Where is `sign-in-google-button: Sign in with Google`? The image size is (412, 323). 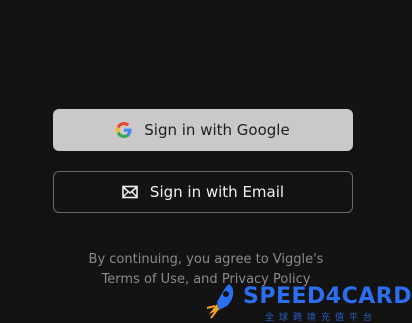 sign-in-google-button: Sign in with Google is located at coordinates (203, 130).